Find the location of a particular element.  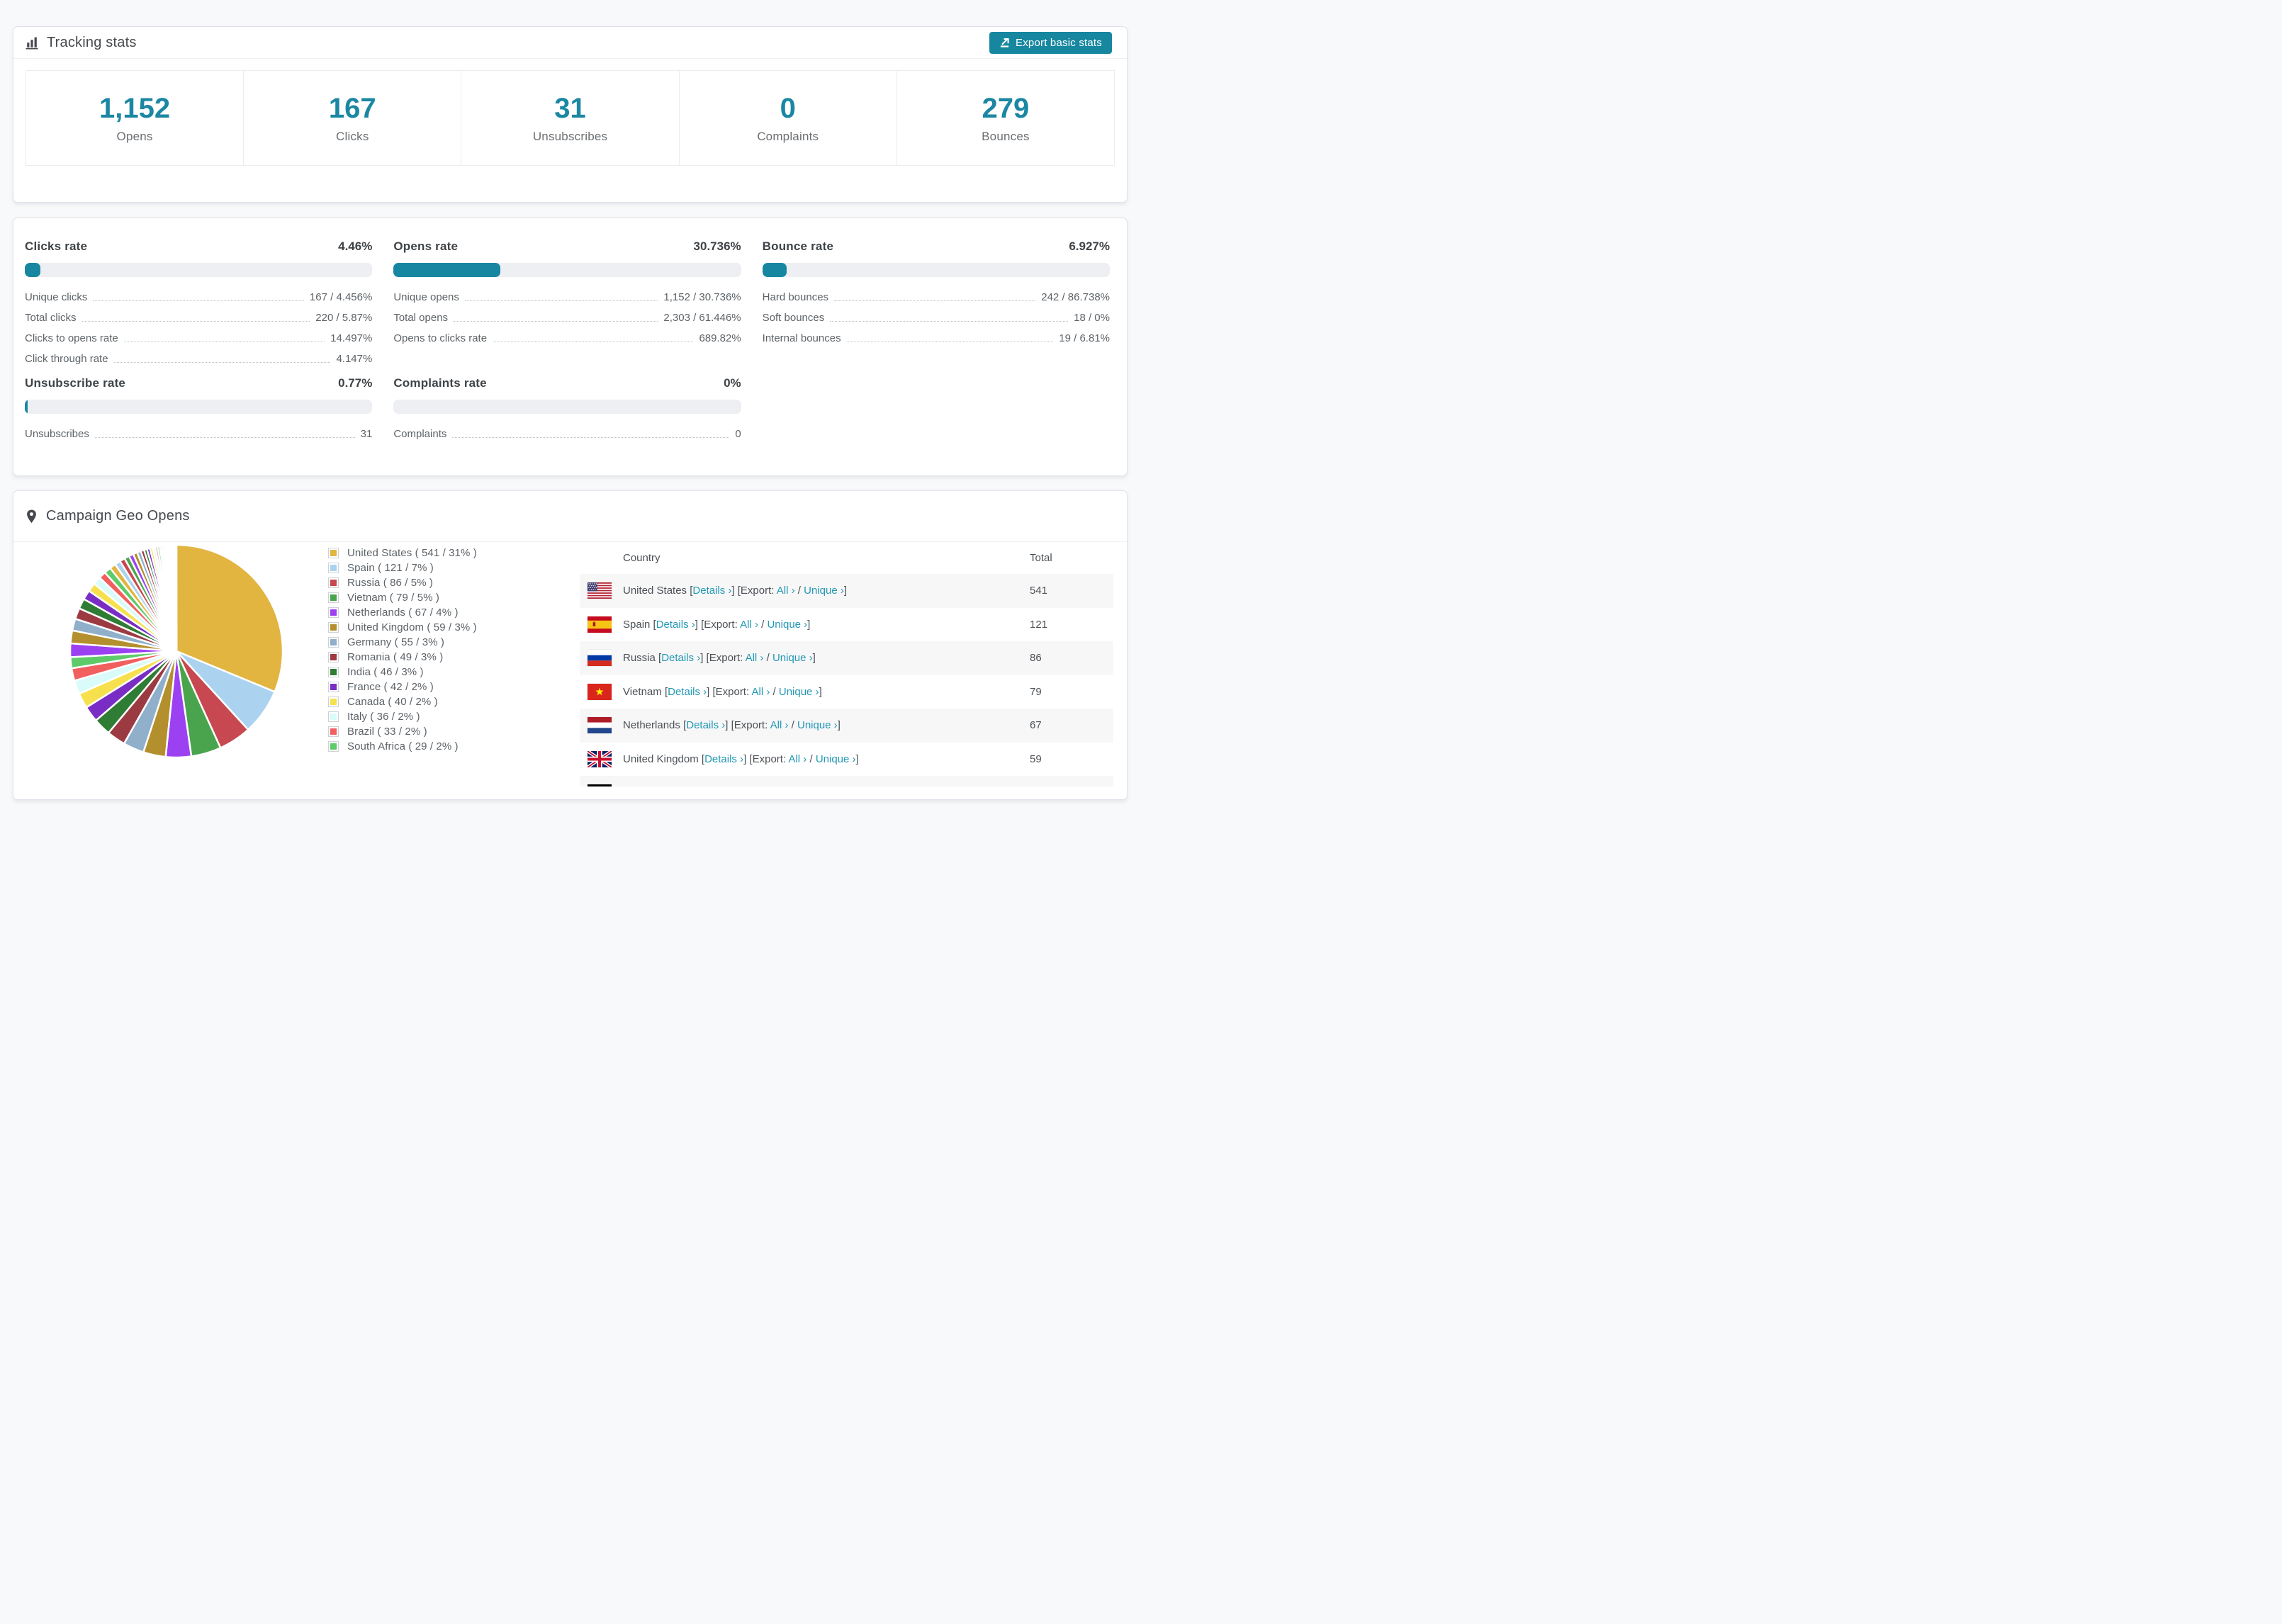

legend-item: United States ( 541 / 31% ) is located at coordinates (402, 553).